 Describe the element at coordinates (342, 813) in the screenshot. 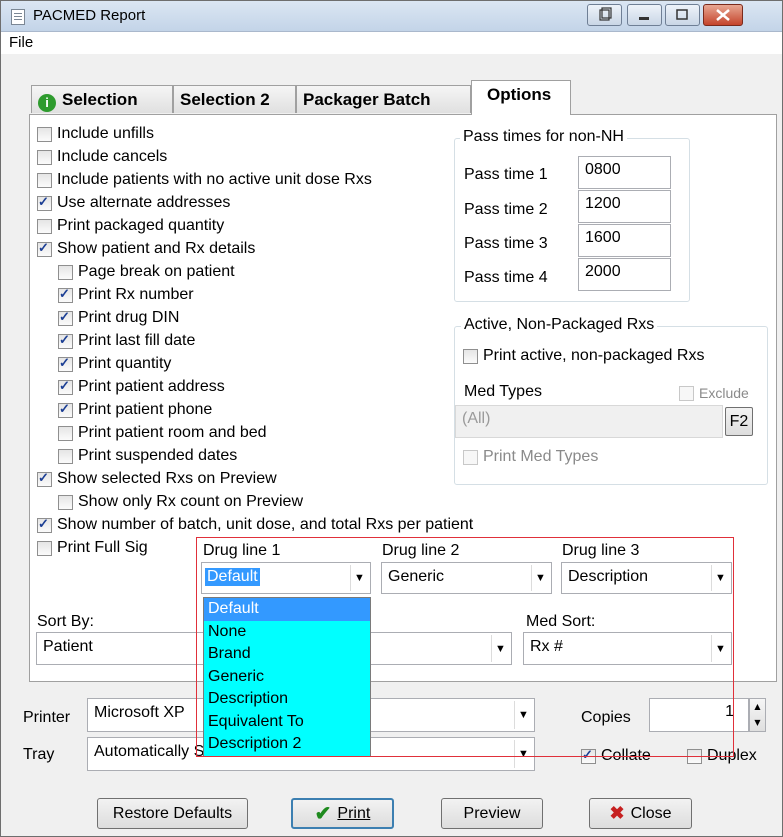

I see `print-button: ✔ Print` at that location.